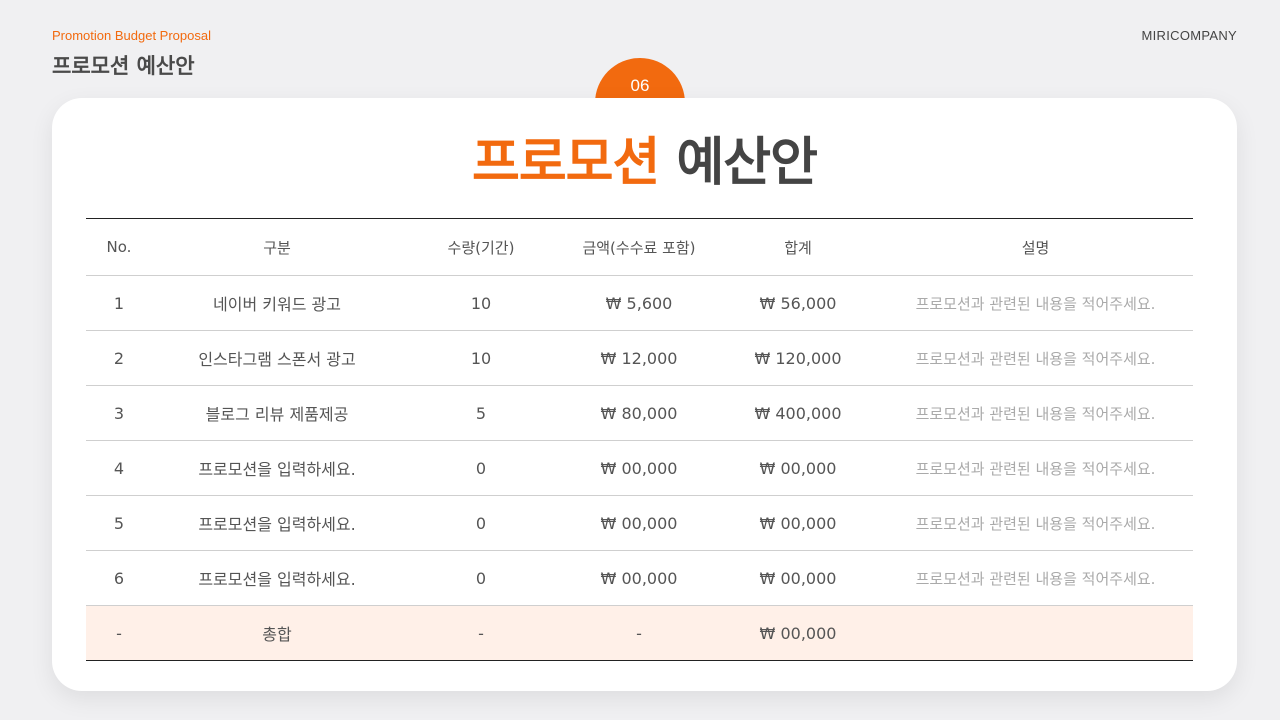 The height and width of the screenshot is (720, 1280). I want to click on cell-no: 3, so click(119, 413).